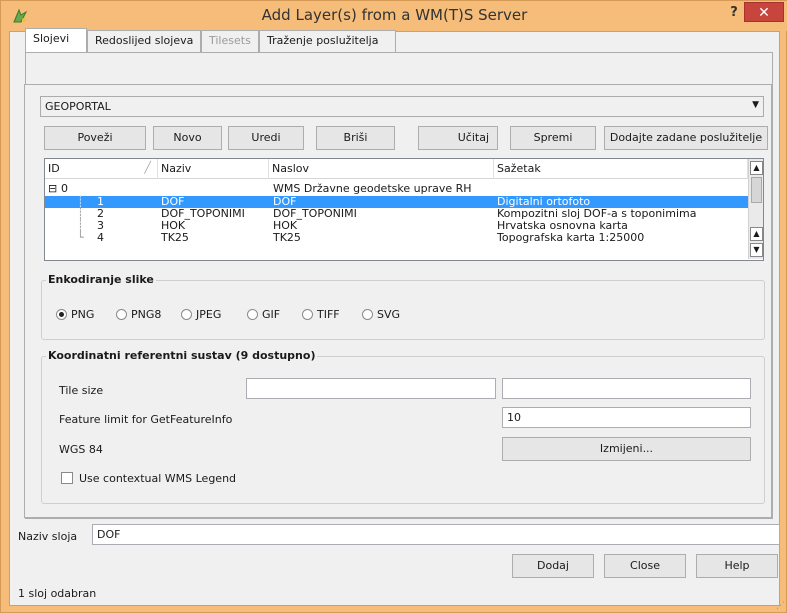 The image size is (787, 613). Describe the element at coordinates (571, 237) in the screenshot. I see `row-abstract: Topografska karta 1:25000` at that location.